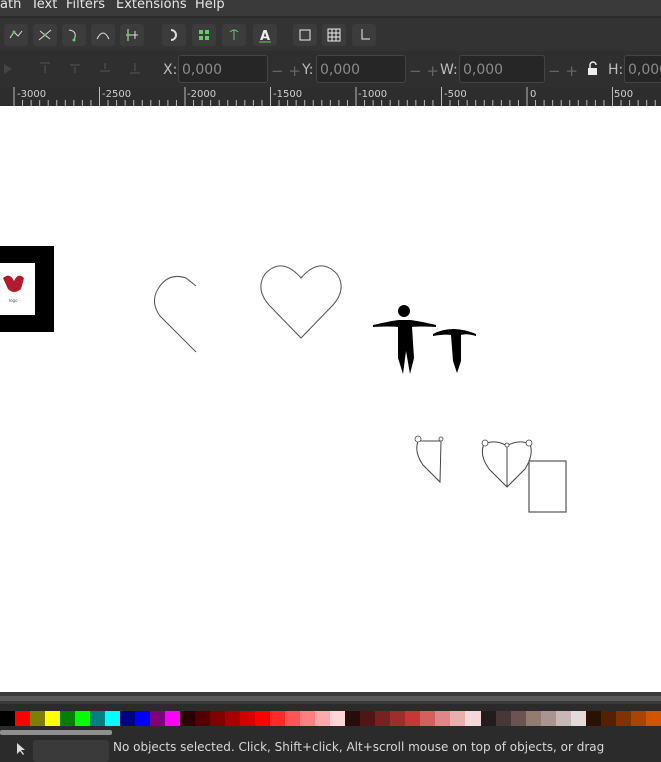 The height and width of the screenshot is (762, 661). Describe the element at coordinates (424, 71) in the screenshot. I see `y-stepper: − +` at that location.